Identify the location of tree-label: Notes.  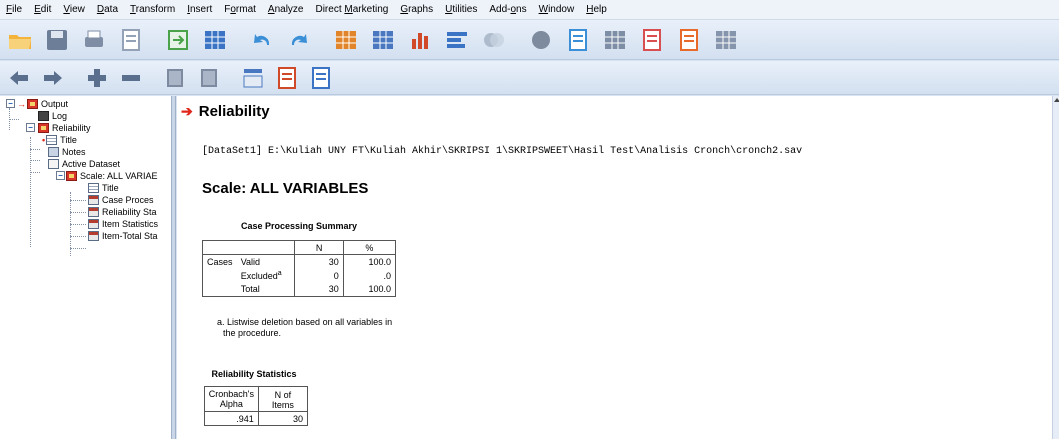
(74, 152).